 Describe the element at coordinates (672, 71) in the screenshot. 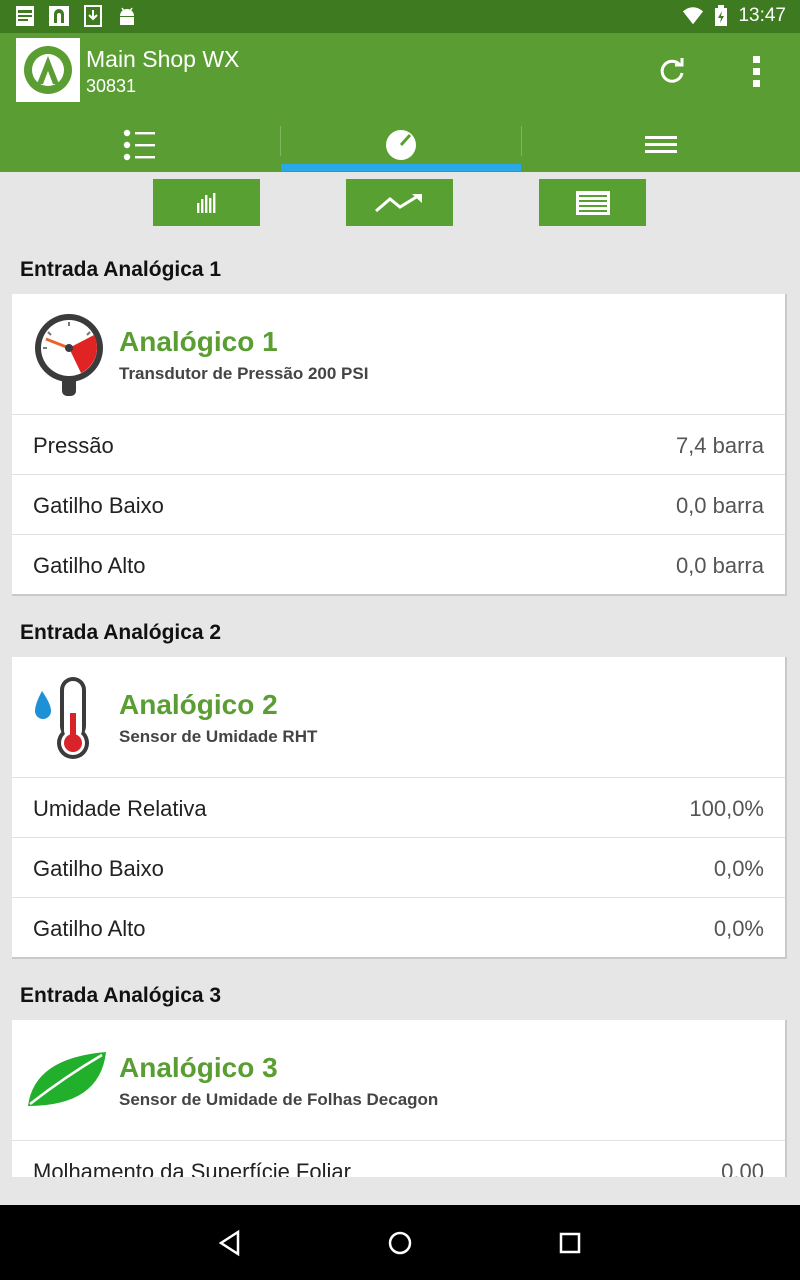

I see `refresh-icon` at that location.